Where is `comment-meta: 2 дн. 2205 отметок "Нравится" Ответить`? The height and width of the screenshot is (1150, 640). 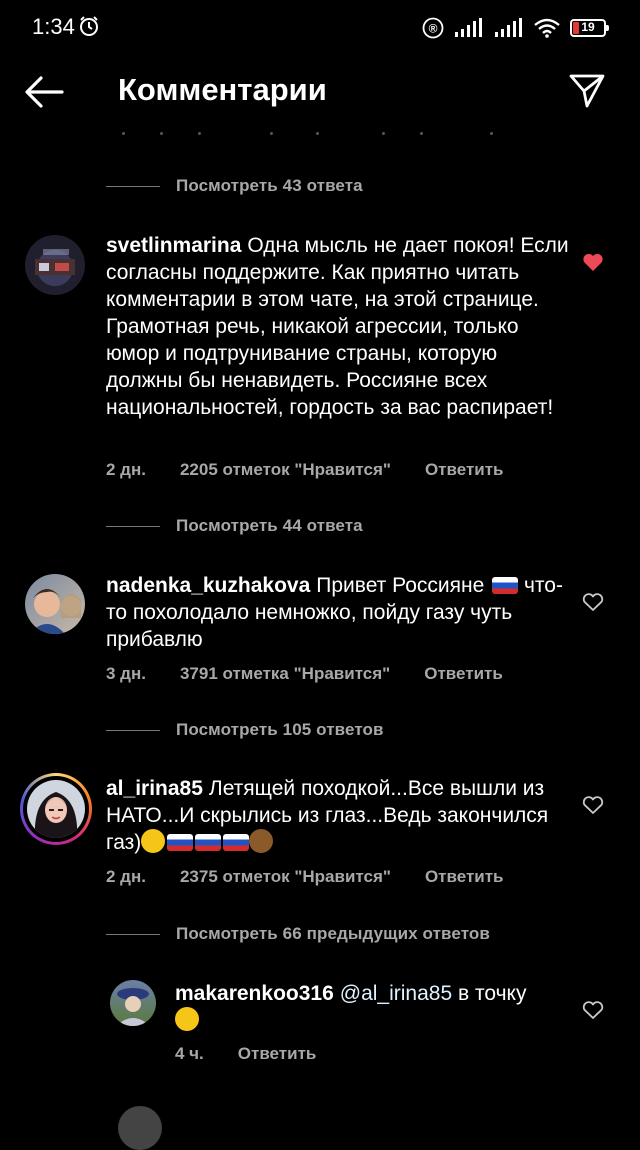 comment-meta: 2 дн. 2205 отметок "Нравится" Ответить is located at coordinates (322, 470).